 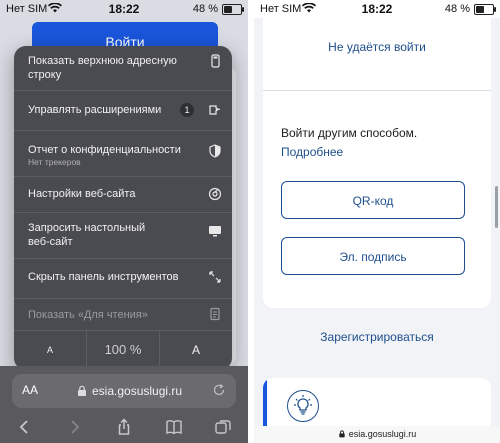 I want to click on address-bar-minimized: esia.gosuslugi.ru, so click(x=377, y=434).